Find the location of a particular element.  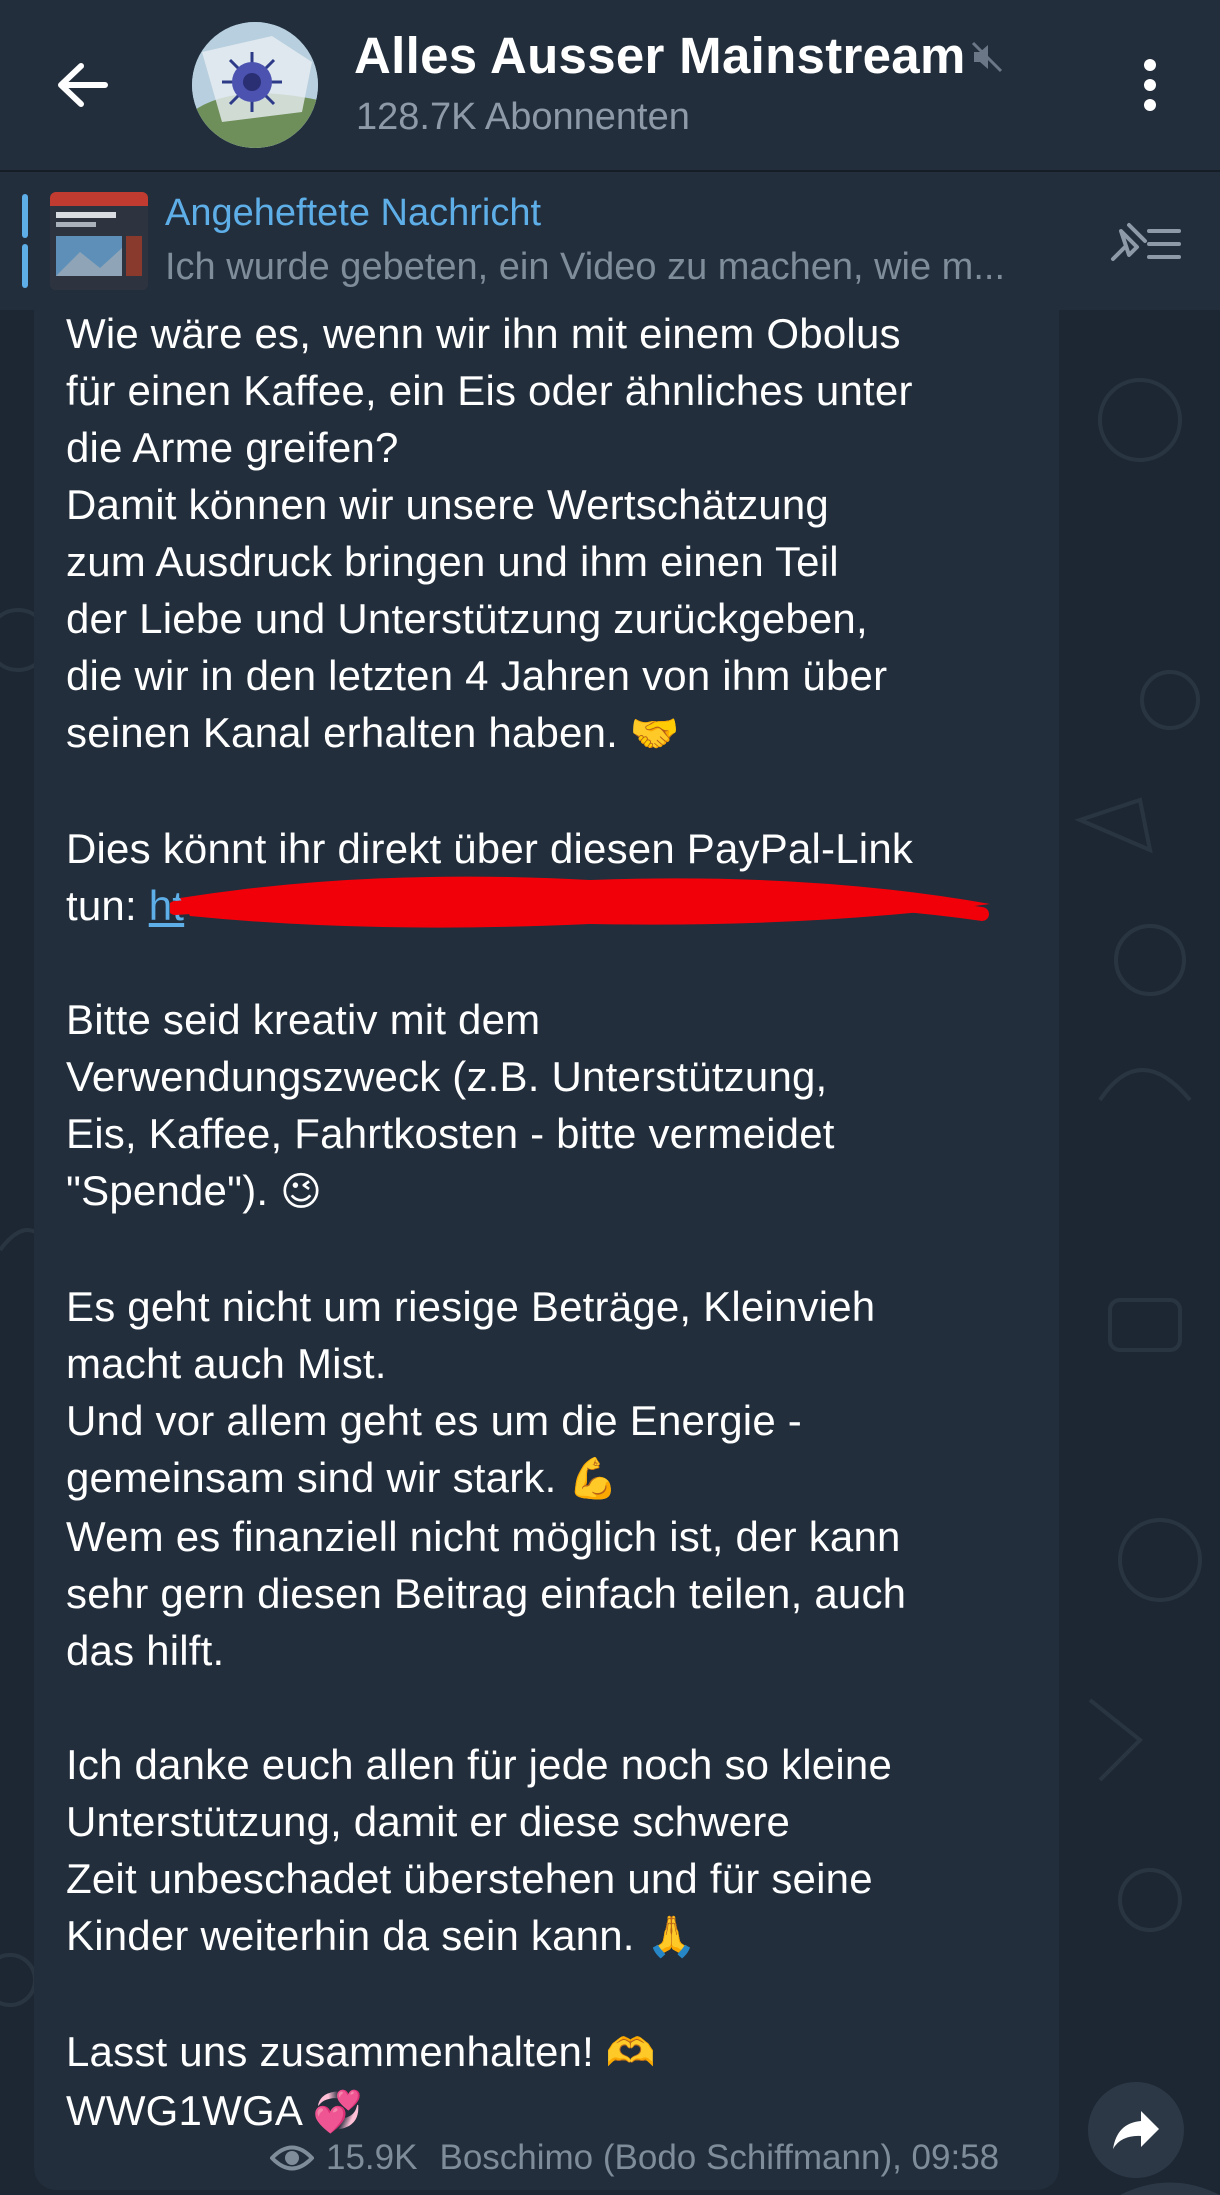

pinned-thumbnail is located at coordinates (99, 241).